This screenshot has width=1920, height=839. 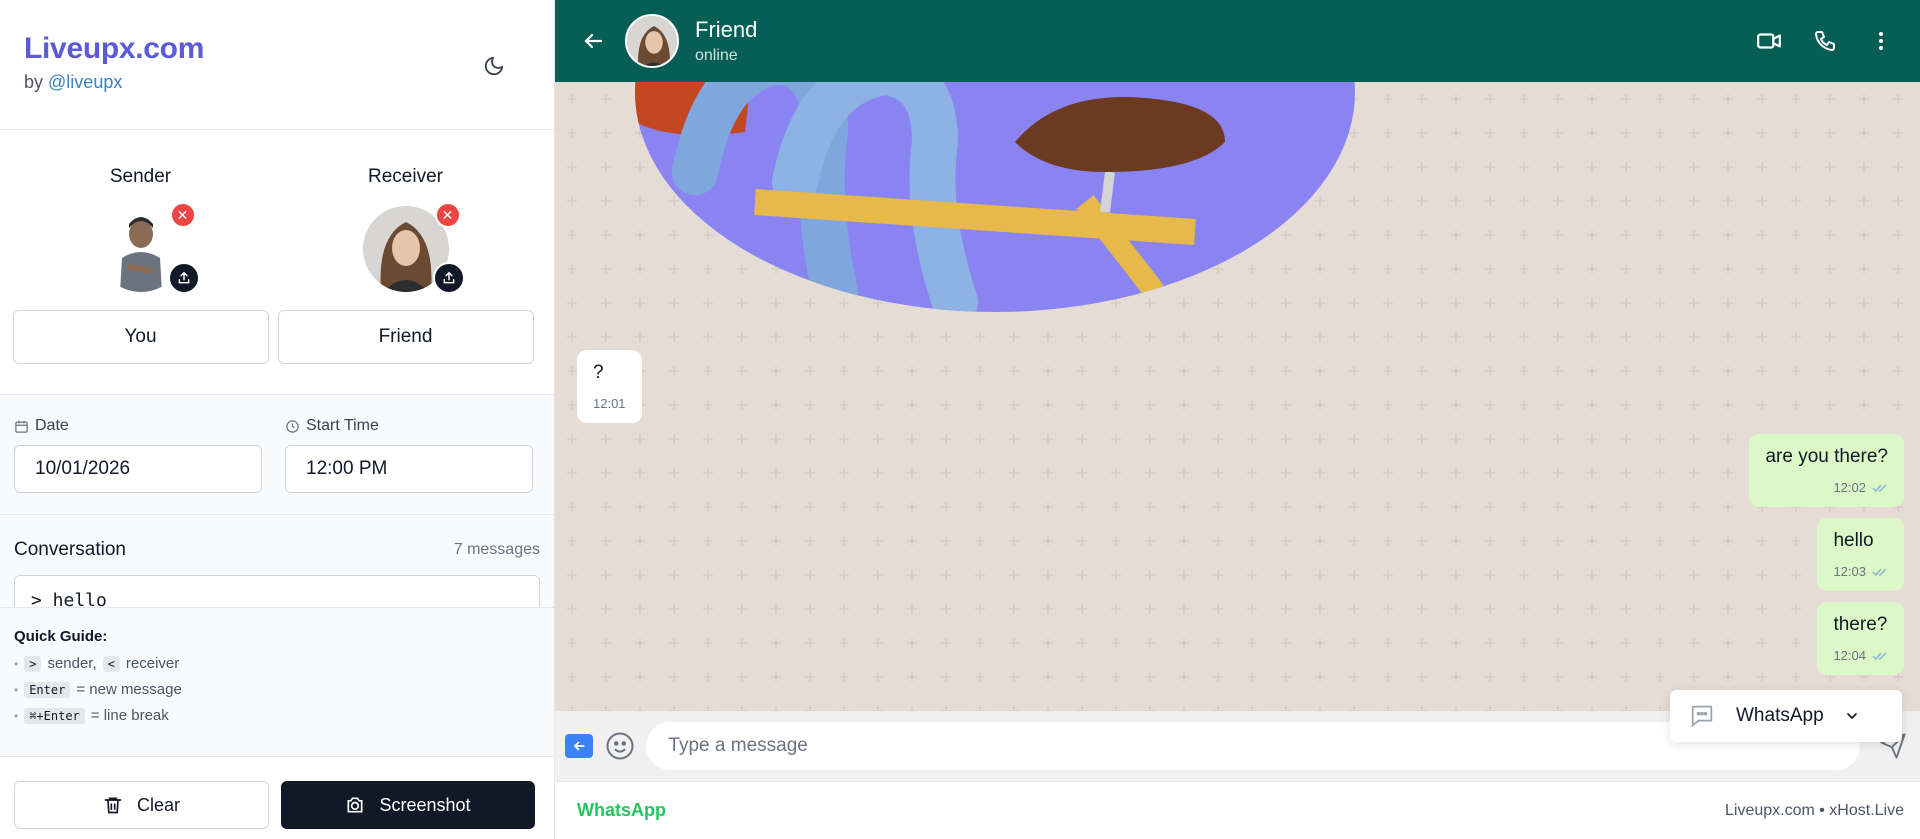 What do you see at coordinates (652, 41) in the screenshot?
I see `contact-avatar` at bounding box center [652, 41].